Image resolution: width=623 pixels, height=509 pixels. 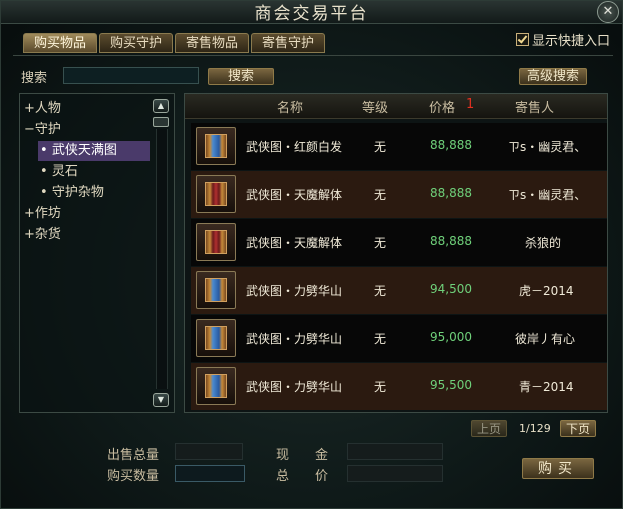 What do you see at coordinates (578, 428) in the screenshot?
I see `next-page-button: 下页` at bounding box center [578, 428].